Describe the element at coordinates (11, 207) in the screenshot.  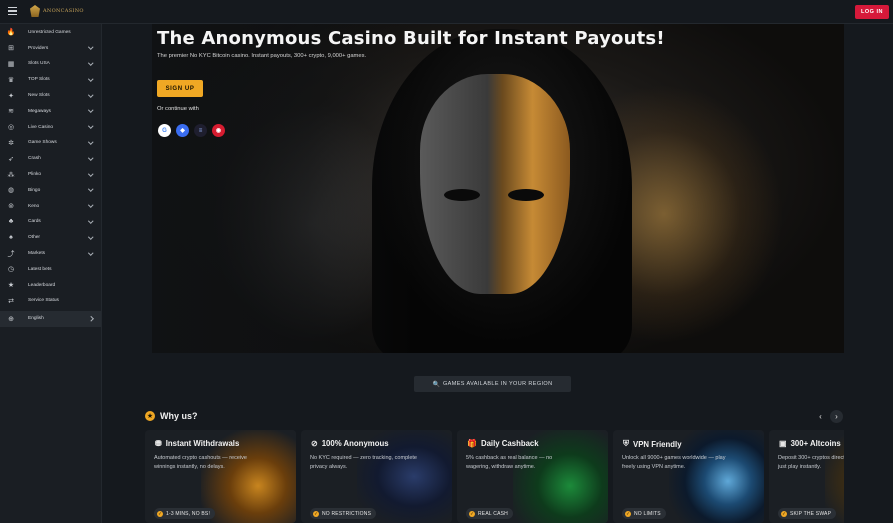
I see `keno-icon: ⊚` at that location.